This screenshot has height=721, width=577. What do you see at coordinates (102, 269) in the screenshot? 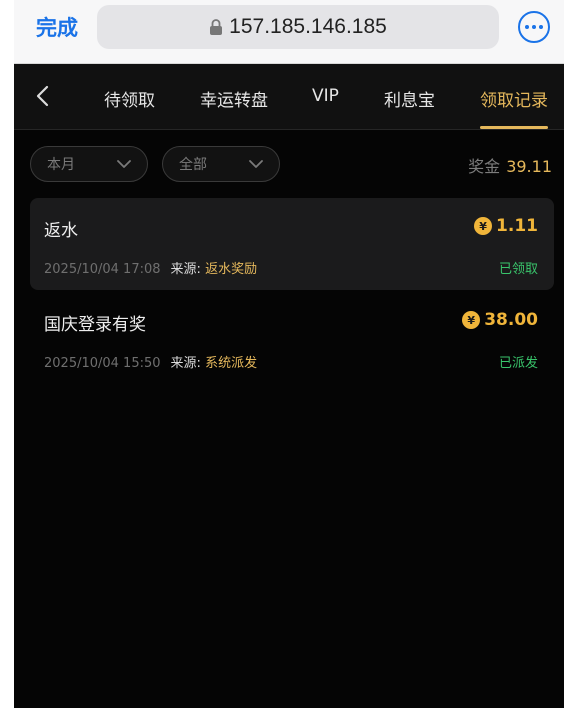
I see `record-datetime: 2025/10/04 17:08` at bounding box center [102, 269].